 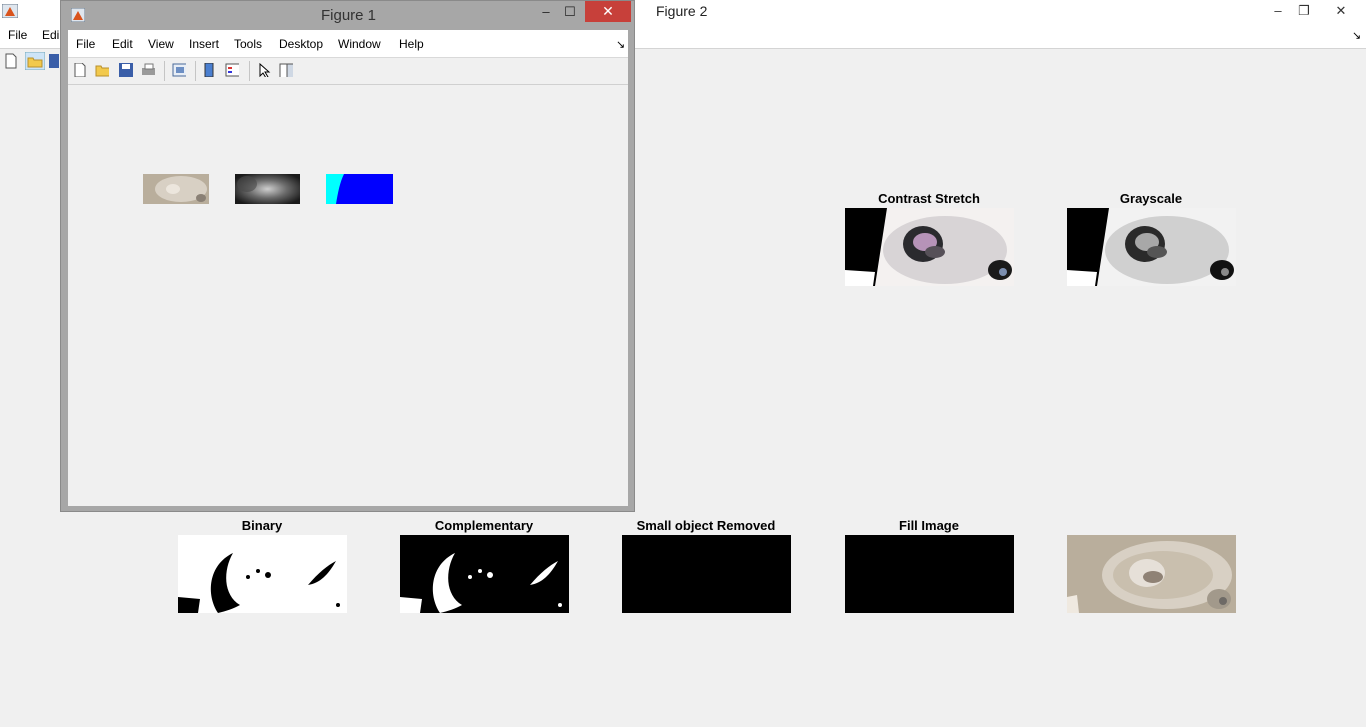 I want to click on axes-title-binary: Binary, so click(x=262, y=525).